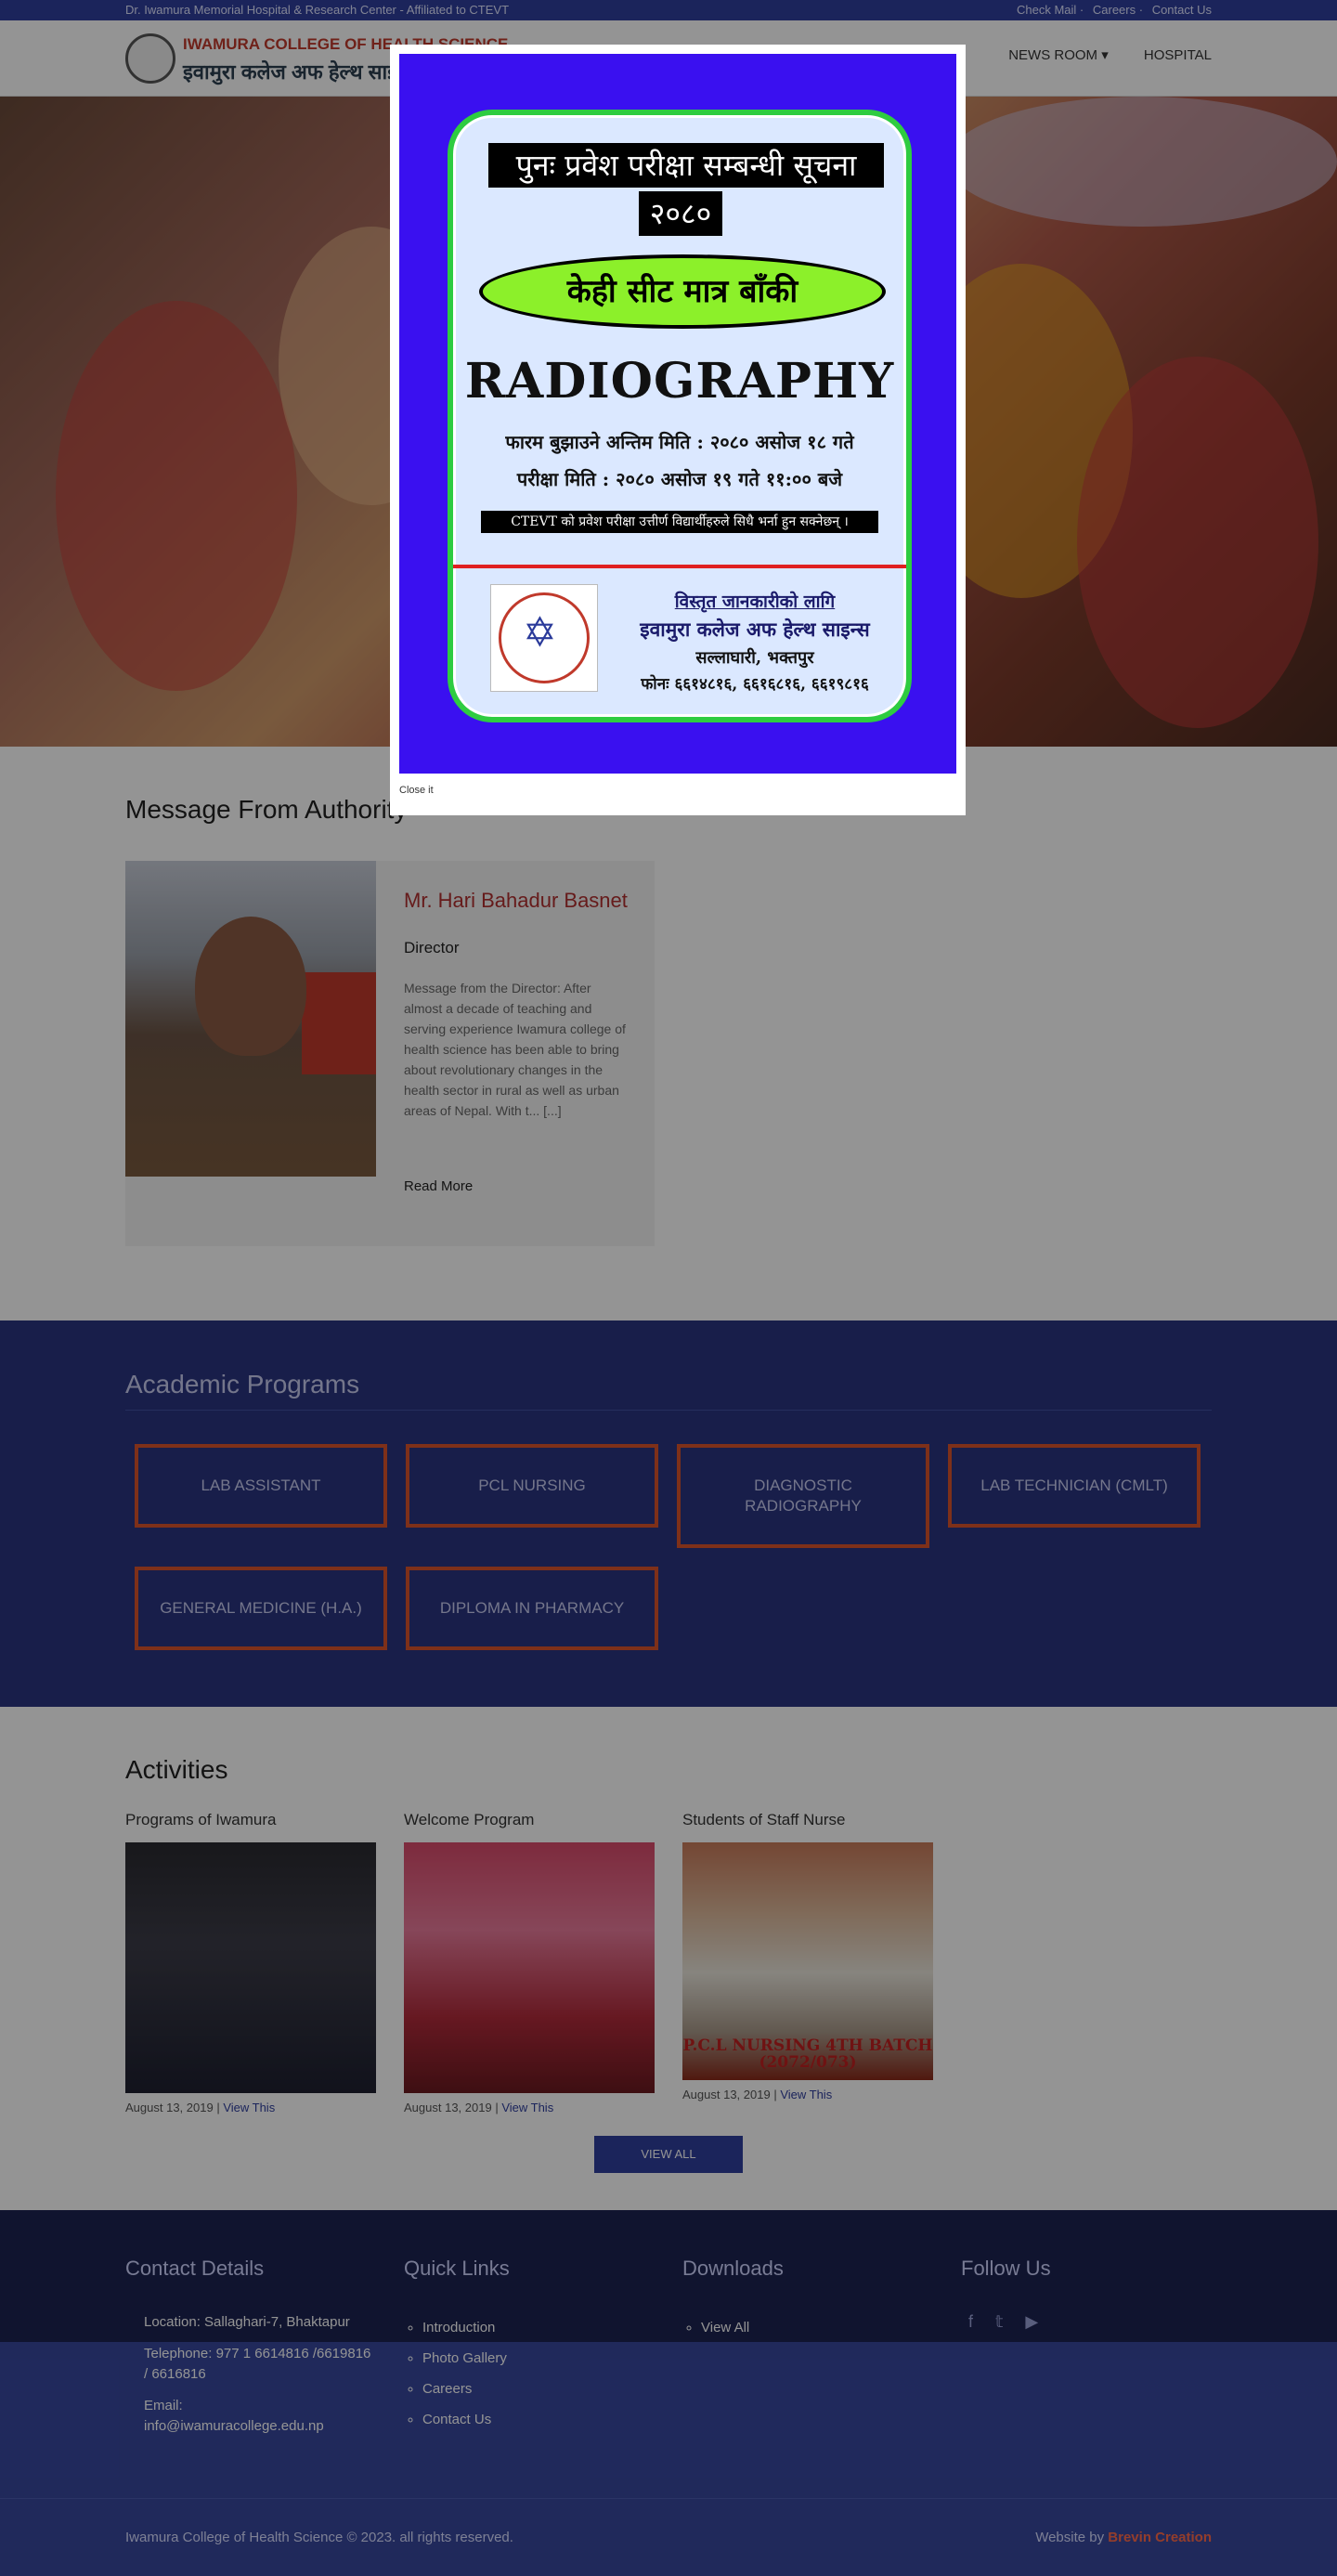 The width and height of the screenshot is (1337, 2576). What do you see at coordinates (754, 658) in the screenshot?
I see `poster-address: सल्लाघारी, भक्तपुर` at bounding box center [754, 658].